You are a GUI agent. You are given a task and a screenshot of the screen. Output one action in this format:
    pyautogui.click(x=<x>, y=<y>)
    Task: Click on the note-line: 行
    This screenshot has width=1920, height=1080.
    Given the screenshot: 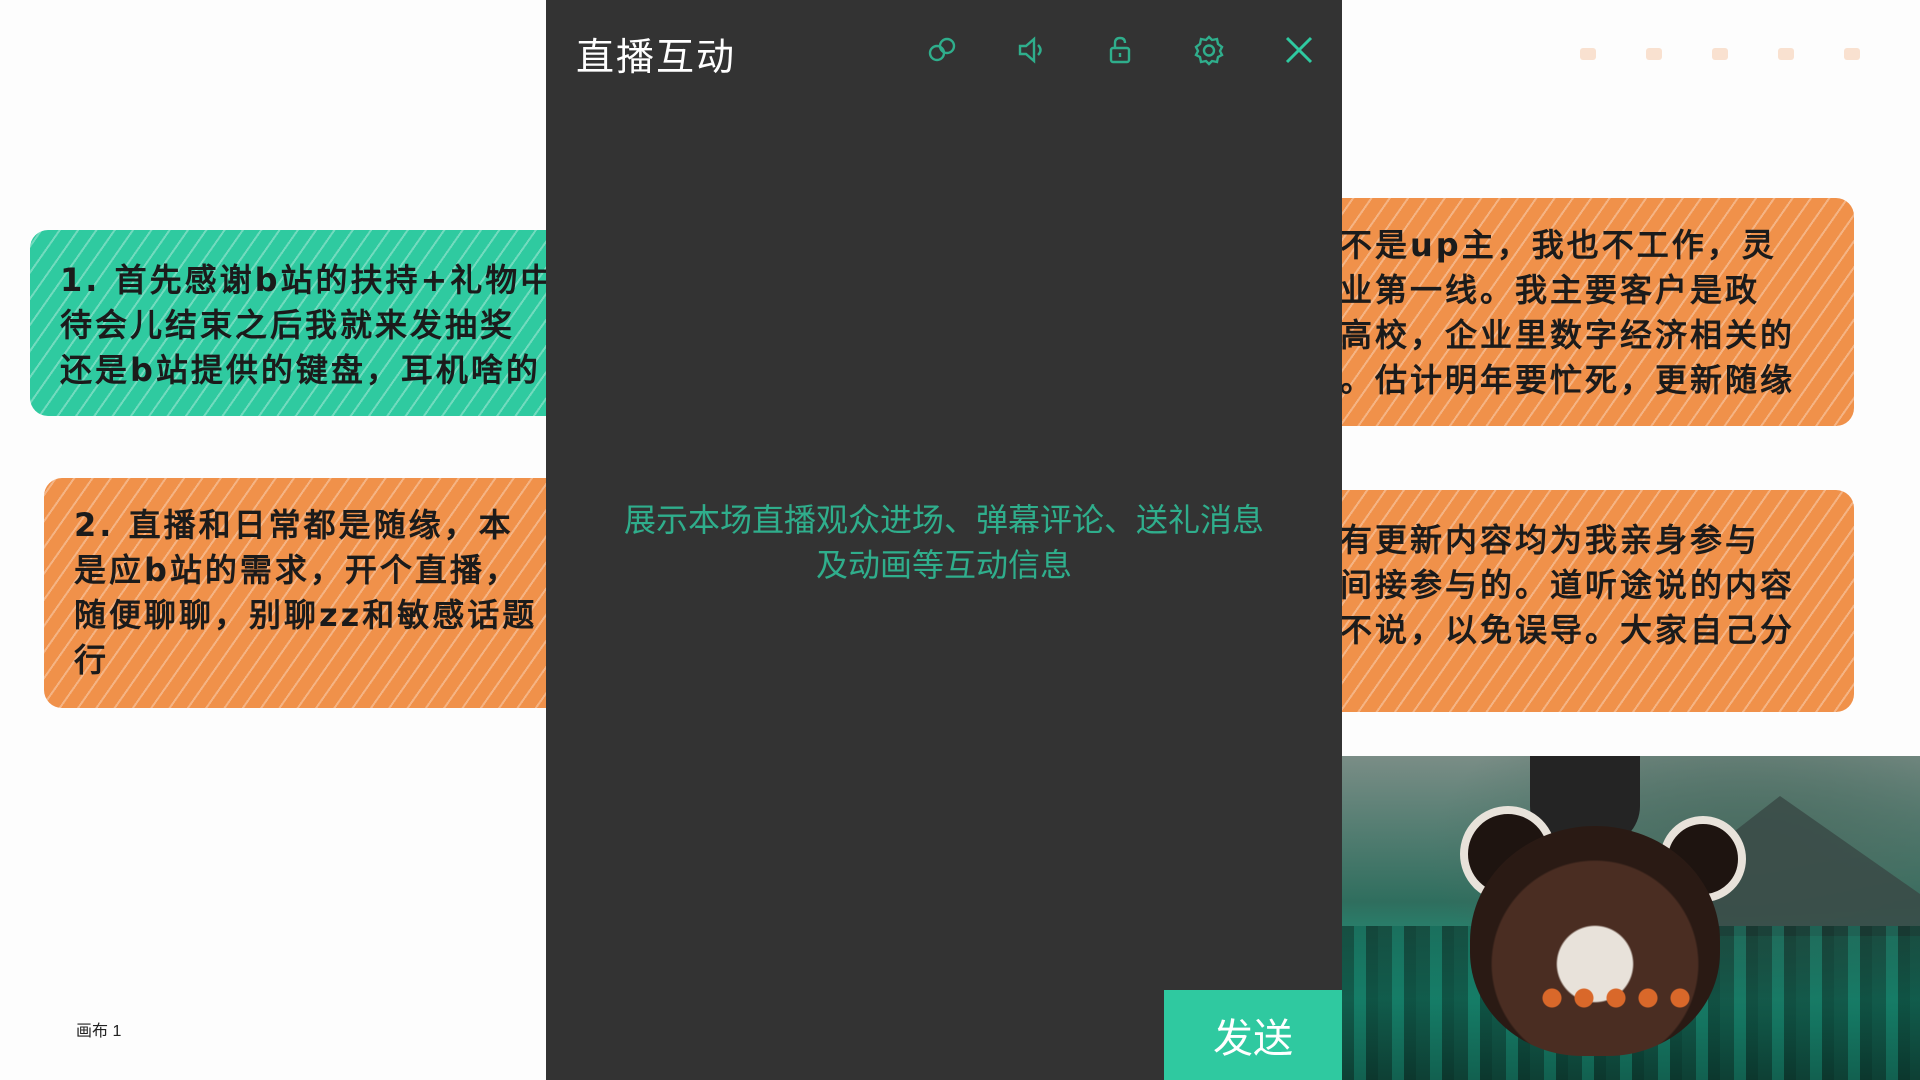 What is the action you would take?
    pyautogui.click(x=92, y=660)
    